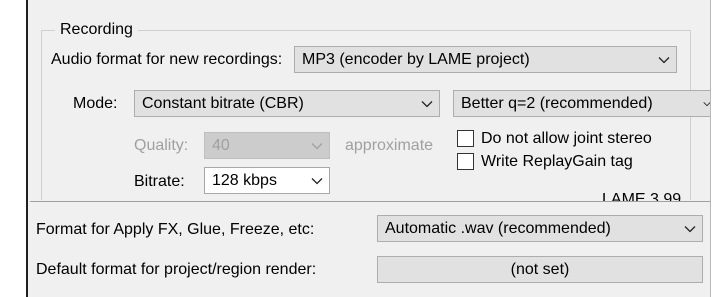  I want to click on apply-fx-format-label: Format for Apply FX, Glue, Freeze, etc:, so click(175, 229).